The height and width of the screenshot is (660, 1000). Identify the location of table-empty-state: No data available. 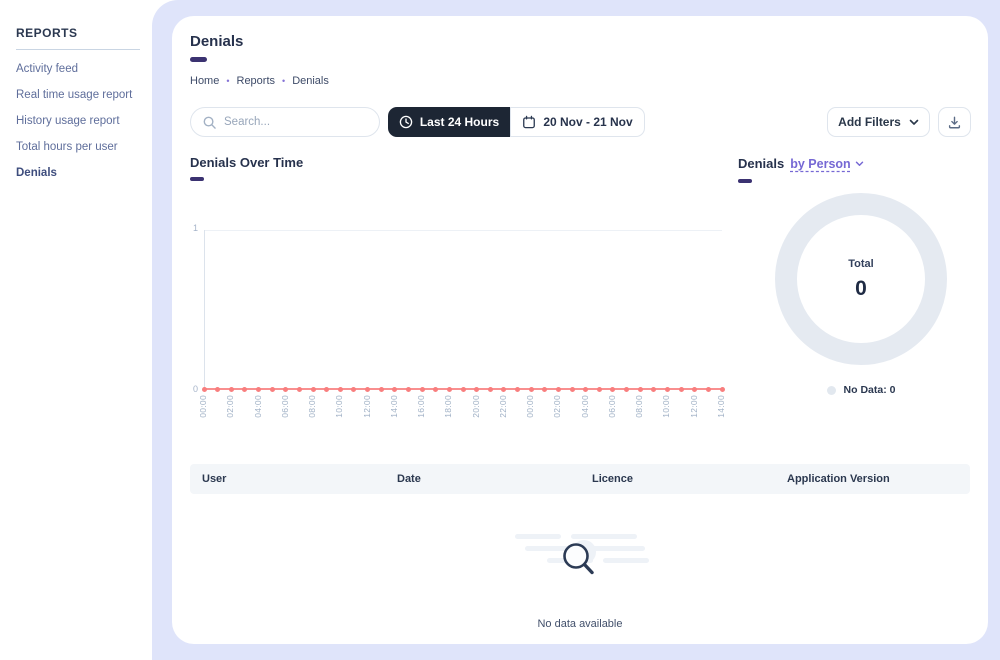
(580, 573).